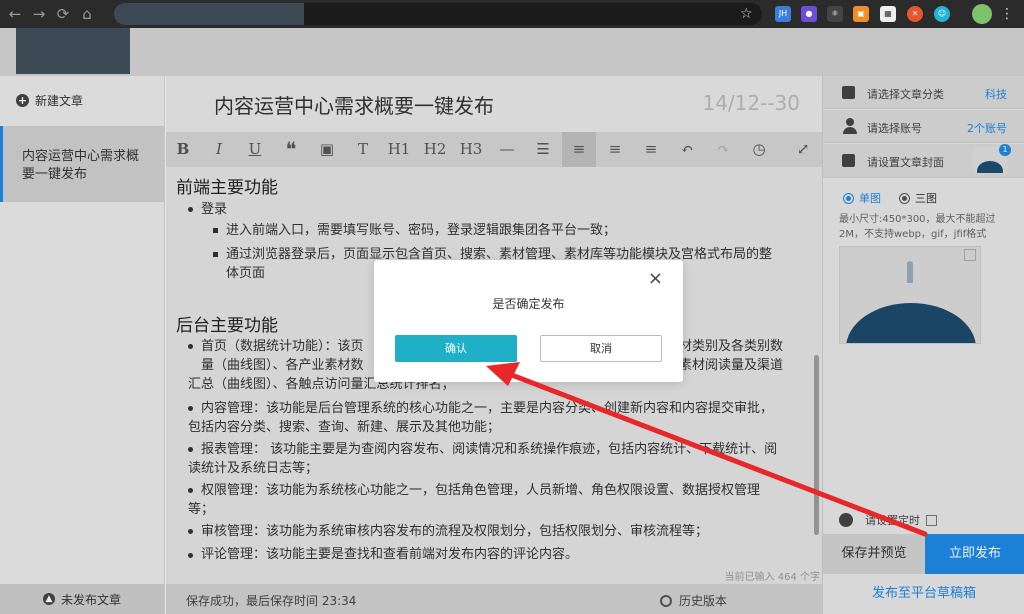  What do you see at coordinates (390, 554) in the screenshot?
I see `list-item: 评论管理：该功能主要是查找和查看前端对发布内容的评论内容。` at bounding box center [390, 554].